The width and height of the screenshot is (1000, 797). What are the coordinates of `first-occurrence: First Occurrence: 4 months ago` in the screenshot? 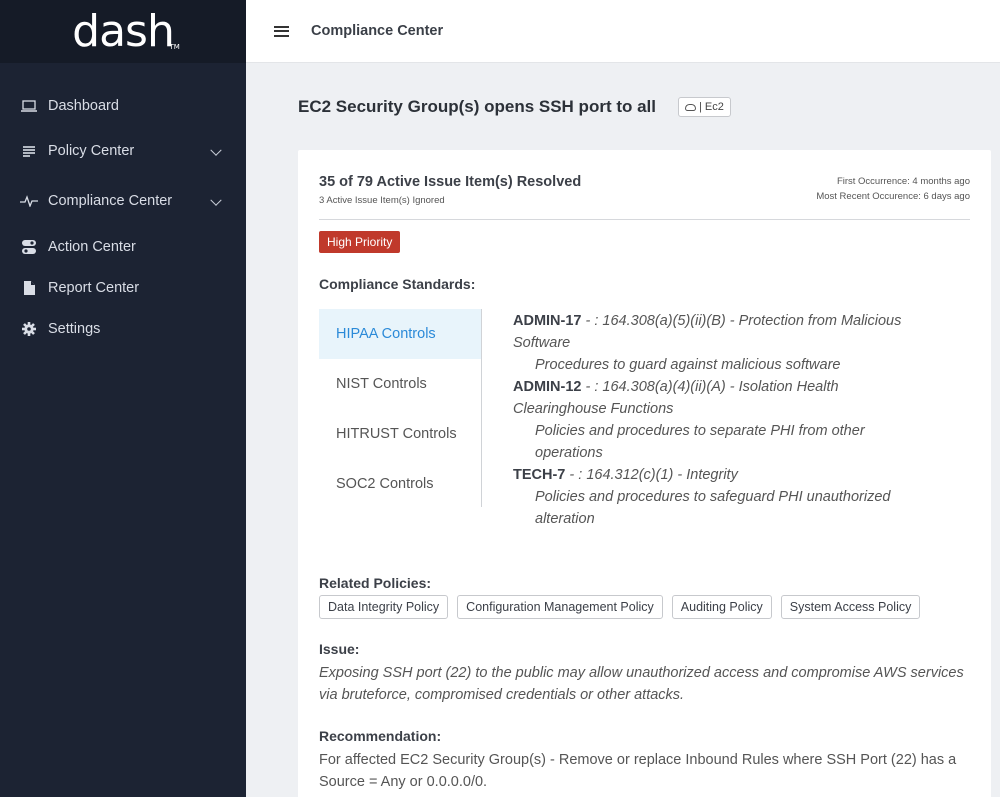 It's located at (903, 181).